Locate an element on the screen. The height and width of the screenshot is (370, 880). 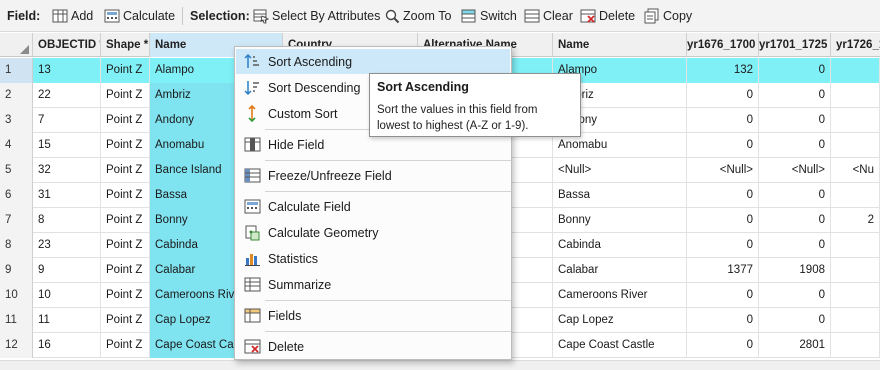
menu-item-summarize: Summarize is located at coordinates (373, 284).